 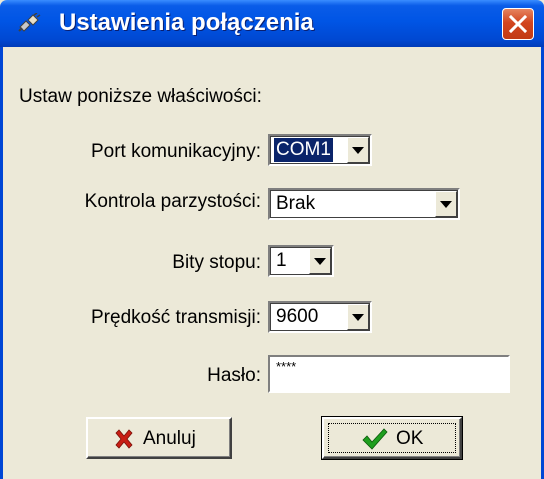 I want to click on ok-button-label: OK, so click(x=410, y=438).